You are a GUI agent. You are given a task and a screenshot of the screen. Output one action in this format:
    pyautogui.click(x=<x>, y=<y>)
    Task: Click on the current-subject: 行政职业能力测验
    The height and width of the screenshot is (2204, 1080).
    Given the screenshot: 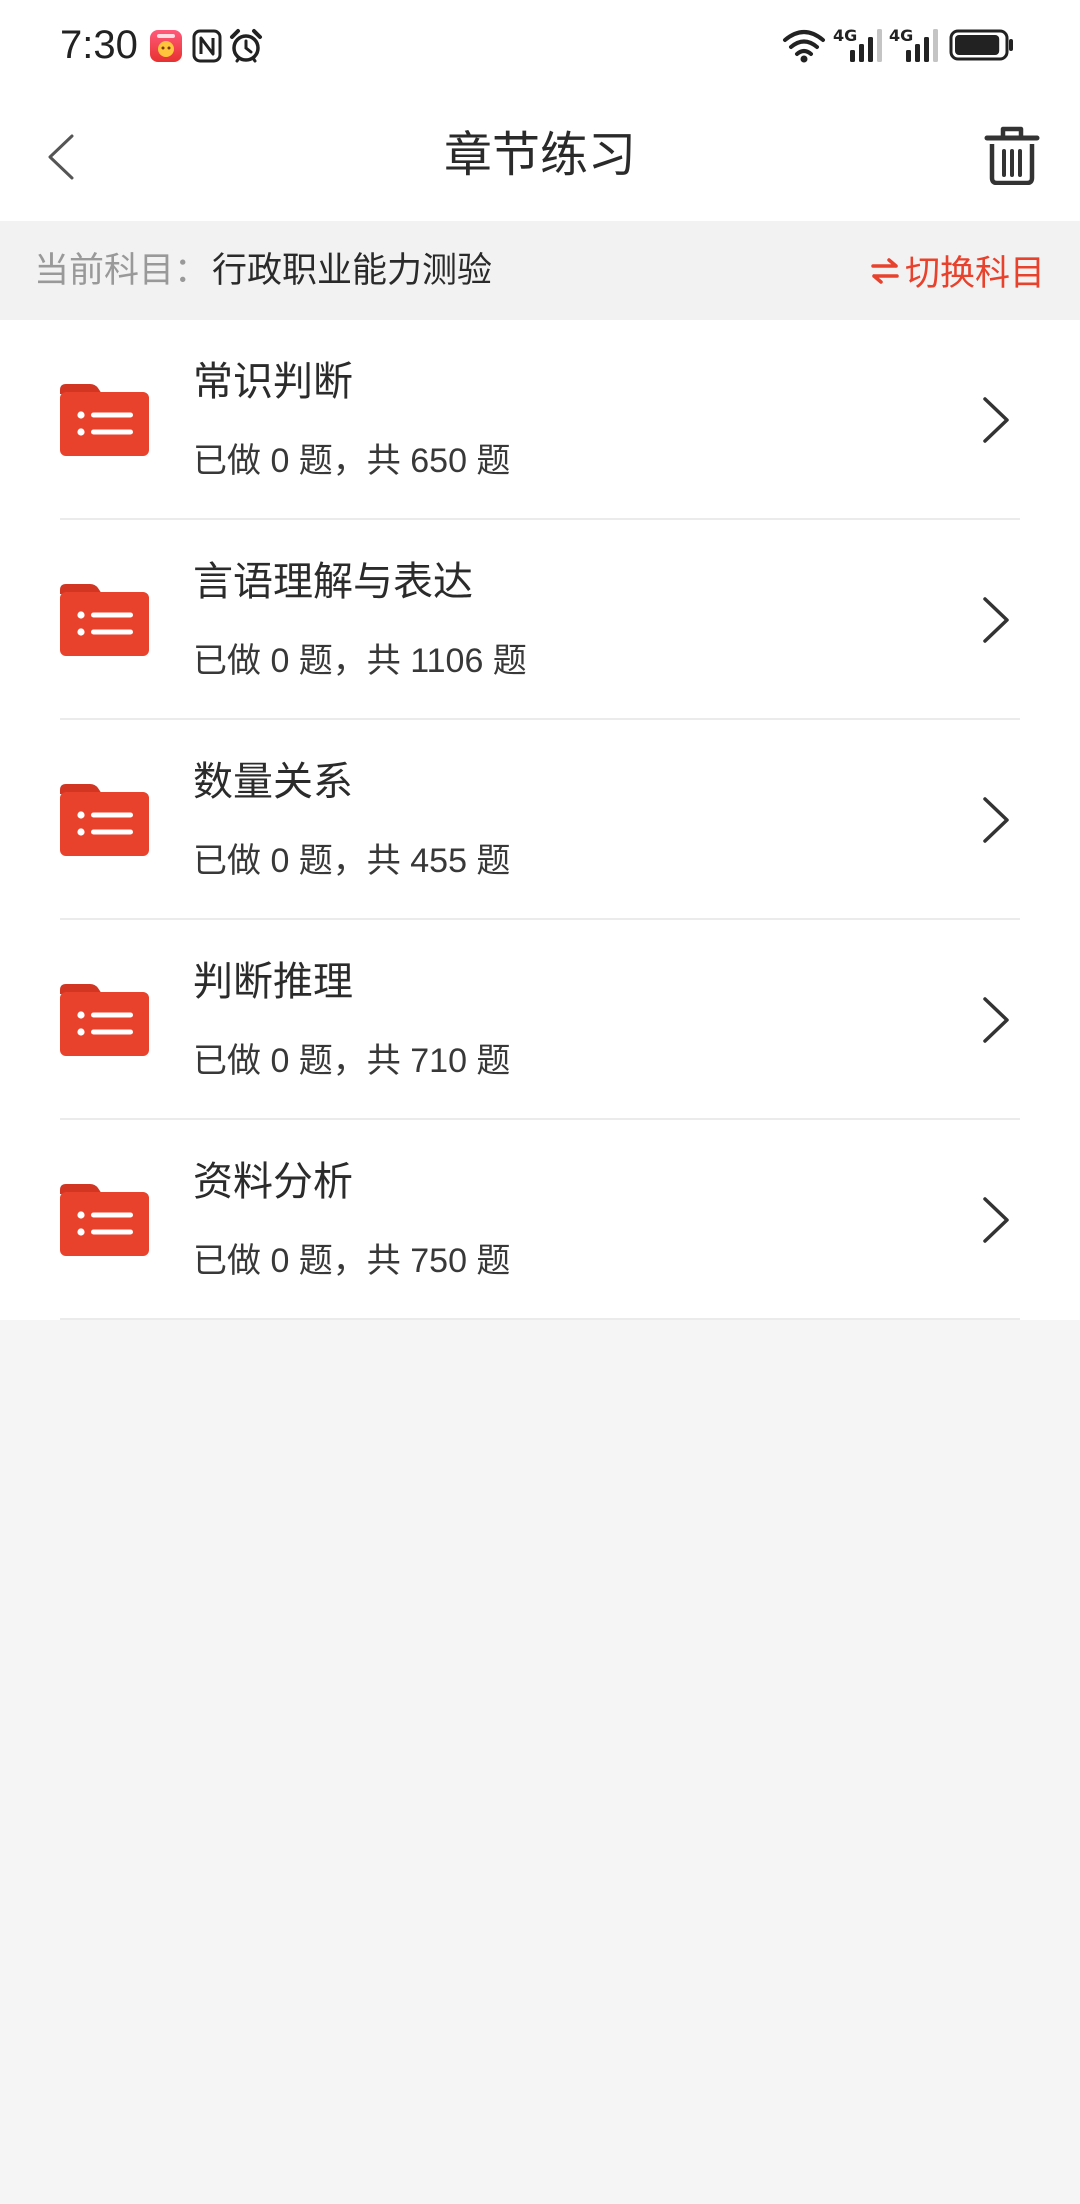 What is the action you would take?
    pyautogui.click(x=352, y=270)
    